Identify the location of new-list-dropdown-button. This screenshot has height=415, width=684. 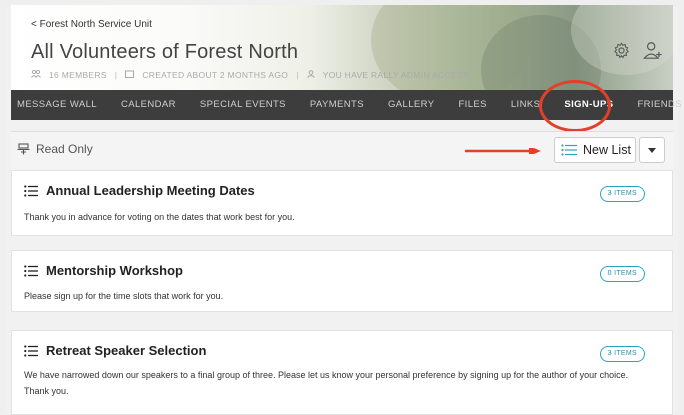
(652, 150).